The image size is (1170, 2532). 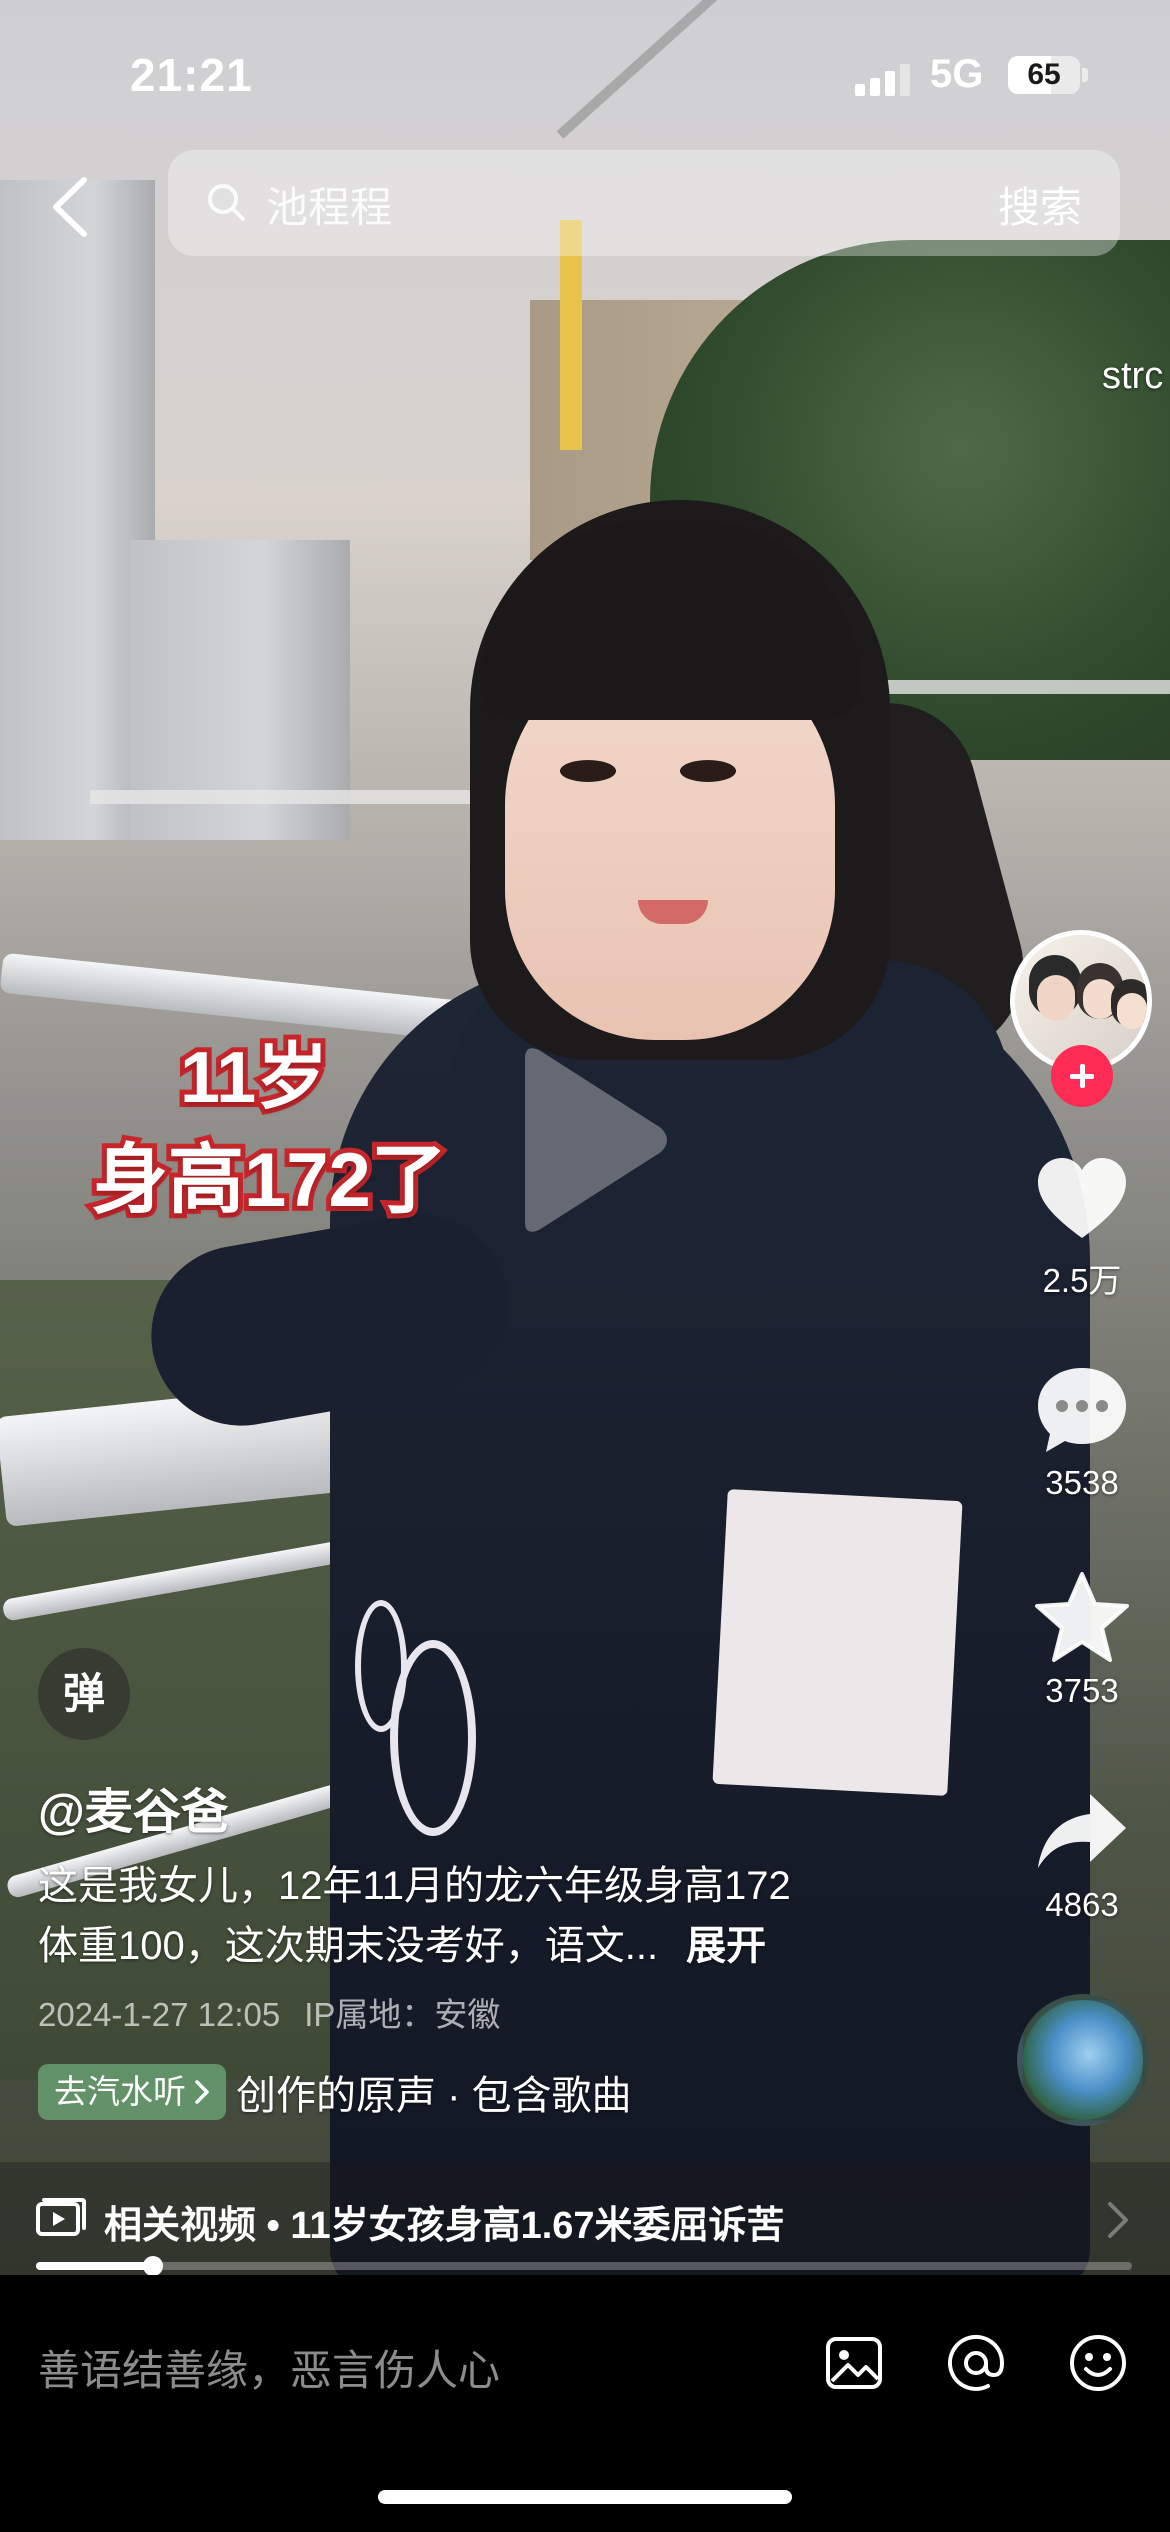 What do you see at coordinates (1083, 2060) in the screenshot?
I see `music-disc` at bounding box center [1083, 2060].